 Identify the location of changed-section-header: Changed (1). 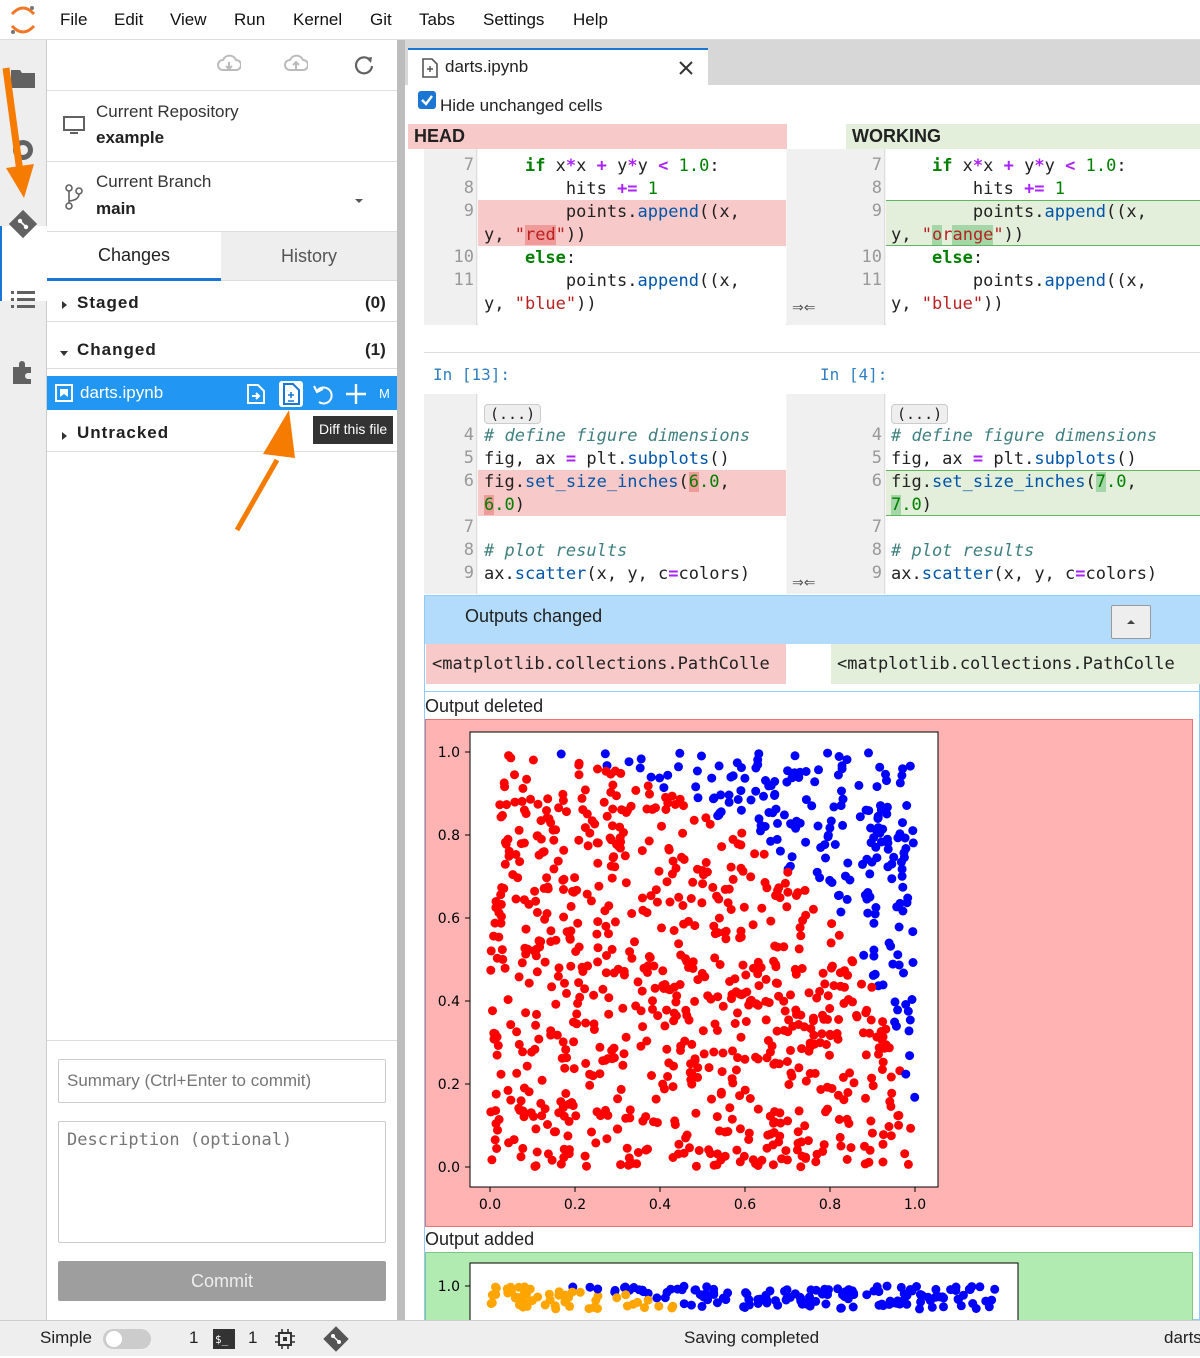
(222, 348).